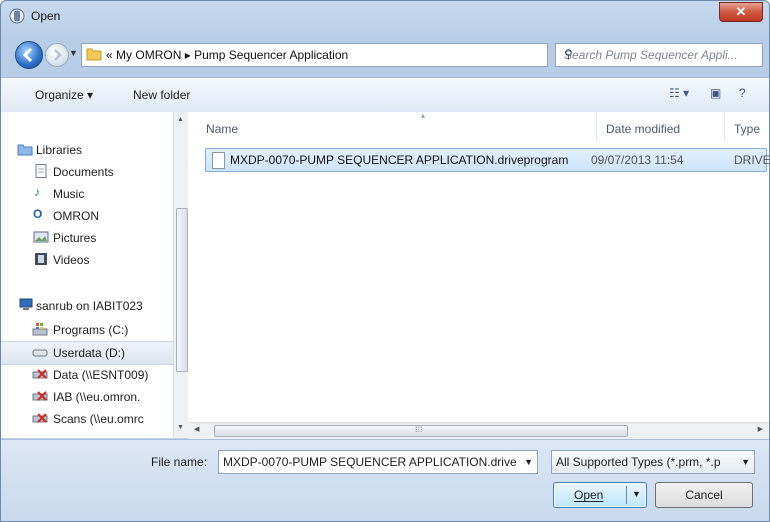 The width and height of the screenshot is (770, 522). I want to click on file-horizontal-scrollbar: ◀ ⁞⁞⁞ ▶, so click(478, 430).